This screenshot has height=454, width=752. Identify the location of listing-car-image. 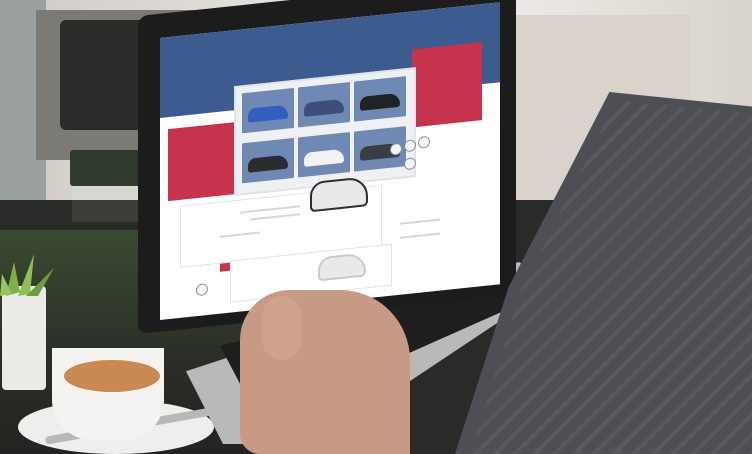
(342, 267).